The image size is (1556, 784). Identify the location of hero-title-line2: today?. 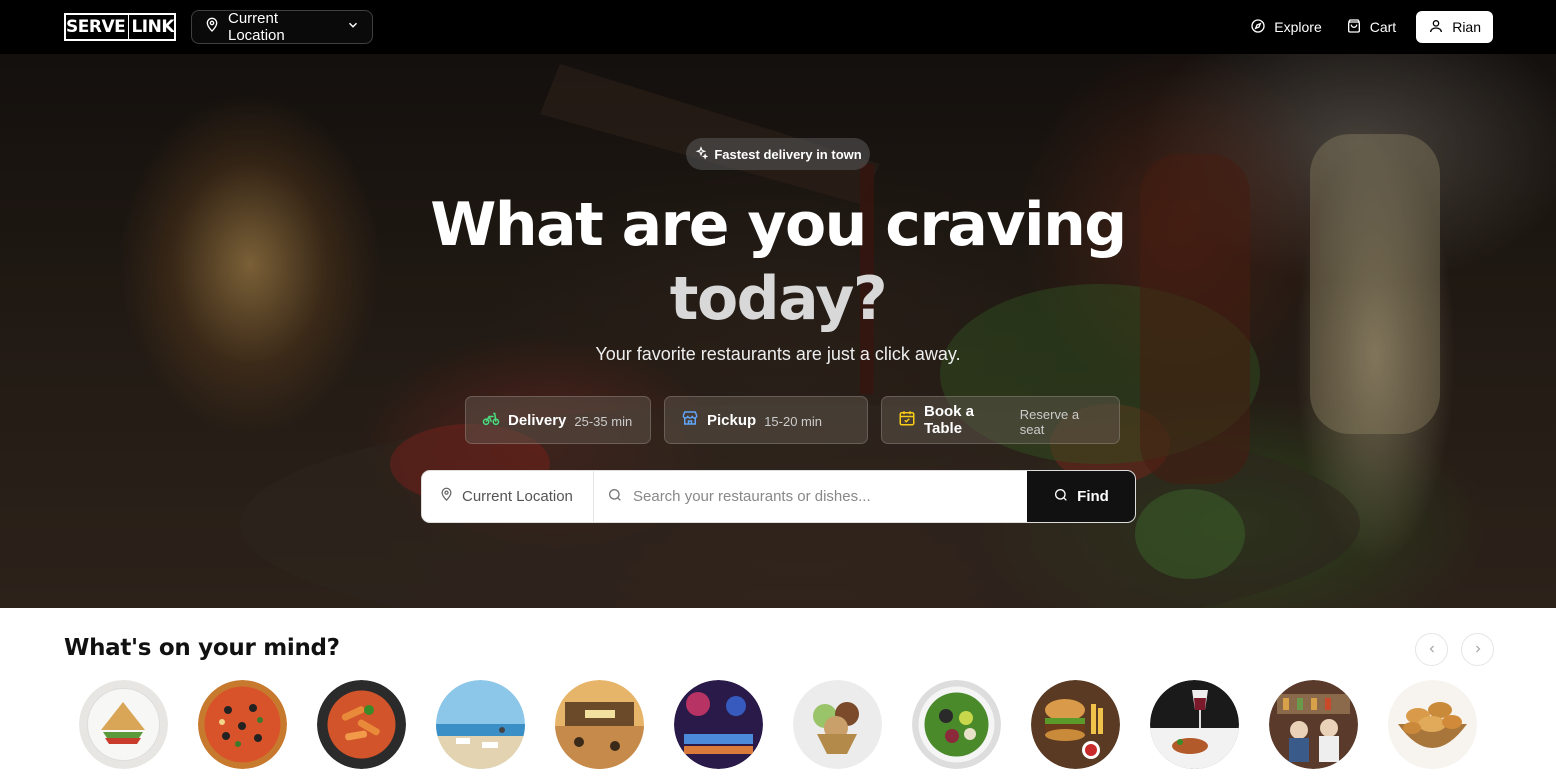
(778, 299).